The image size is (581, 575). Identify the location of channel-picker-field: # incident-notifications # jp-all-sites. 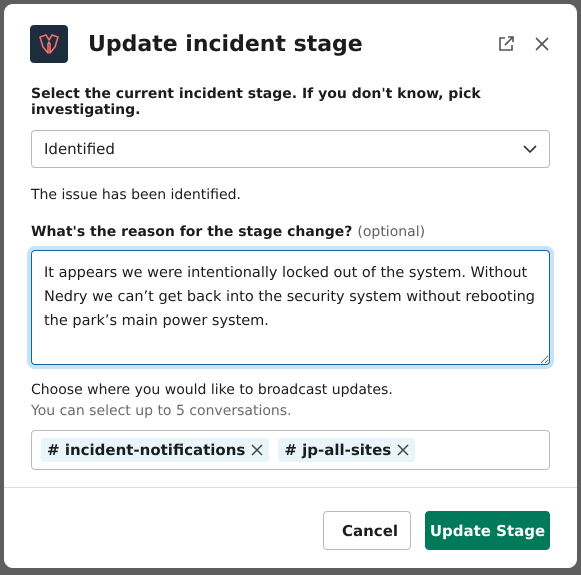
(290, 450).